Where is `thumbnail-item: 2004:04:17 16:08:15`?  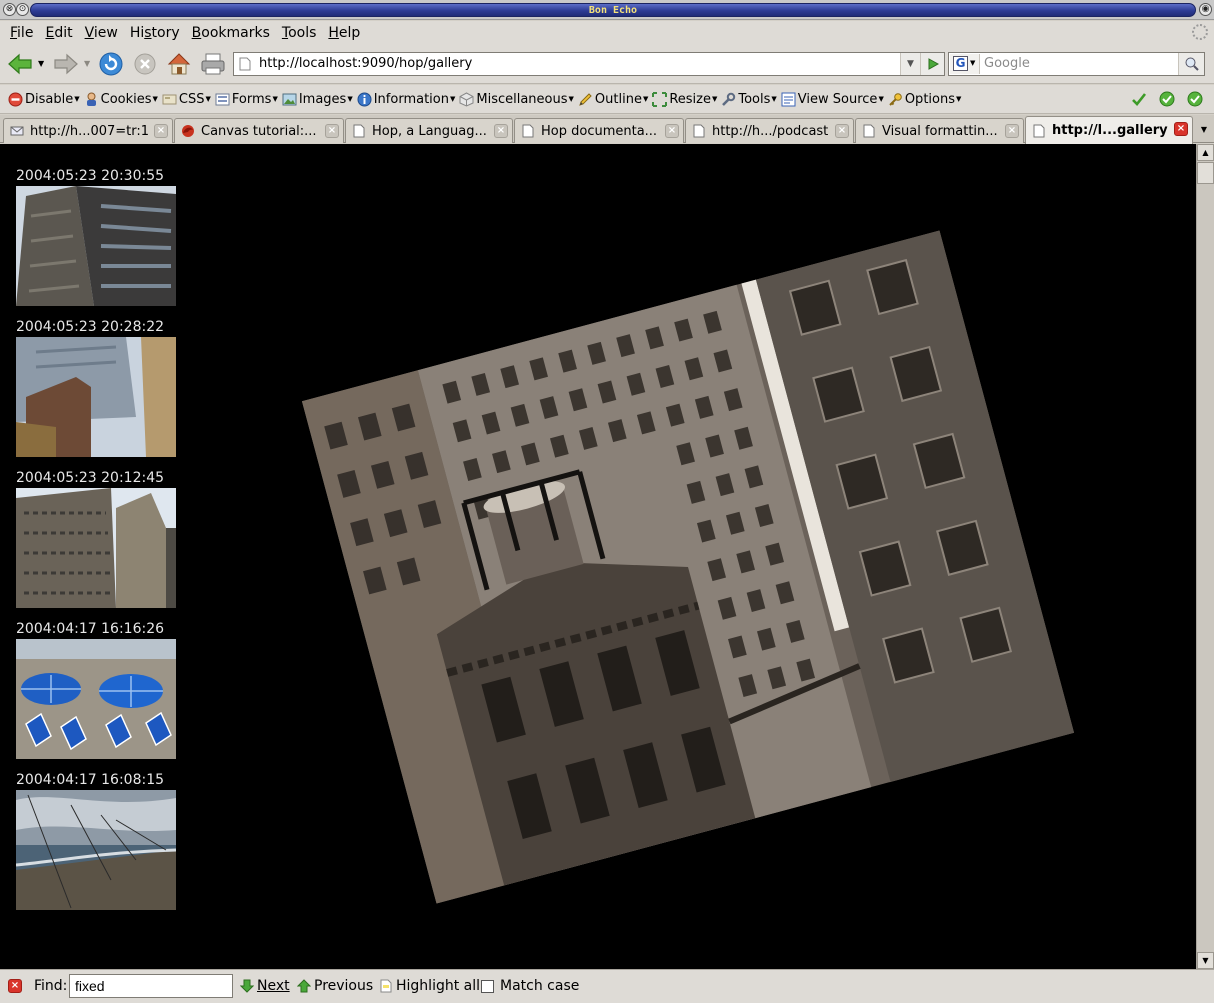 thumbnail-item: 2004:04:17 16:08:15 is located at coordinates (96, 842).